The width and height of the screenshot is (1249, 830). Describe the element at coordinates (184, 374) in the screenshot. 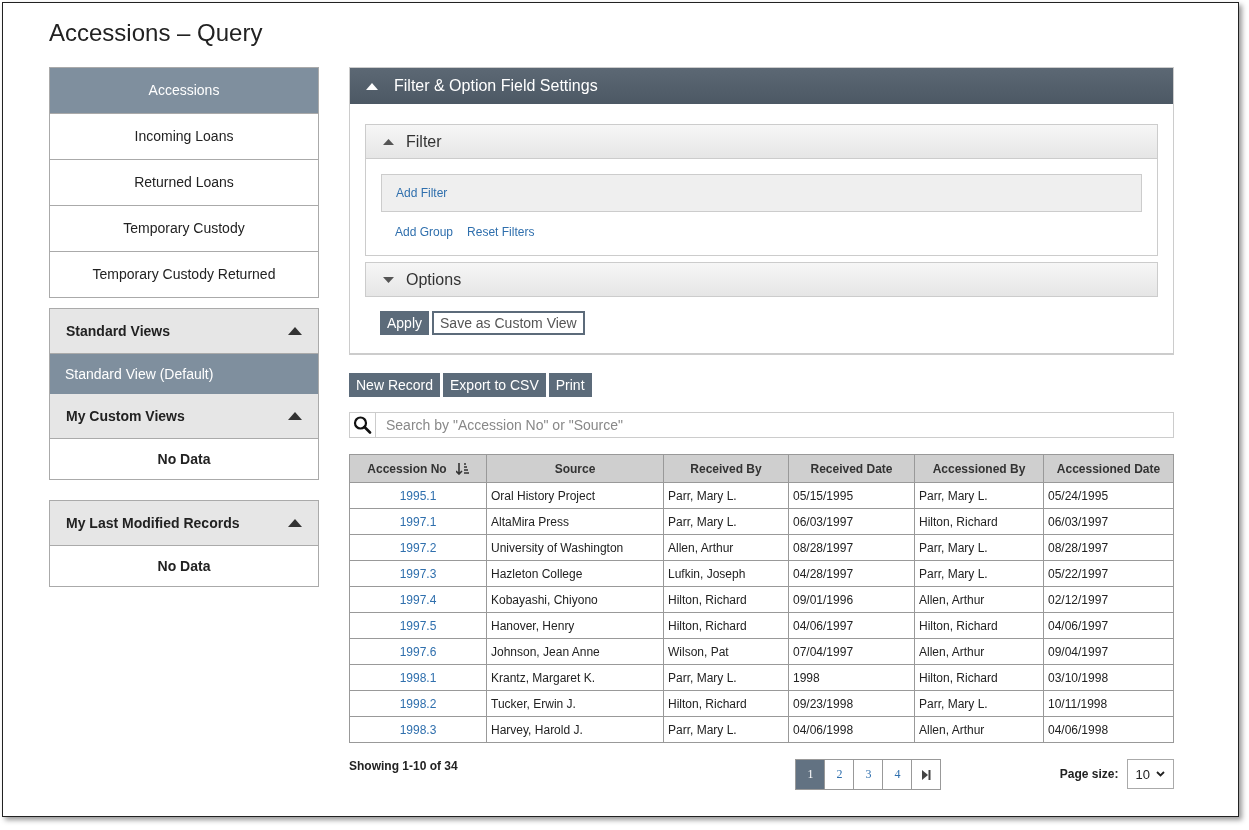

I see `view-item: Standard View (Default)` at that location.